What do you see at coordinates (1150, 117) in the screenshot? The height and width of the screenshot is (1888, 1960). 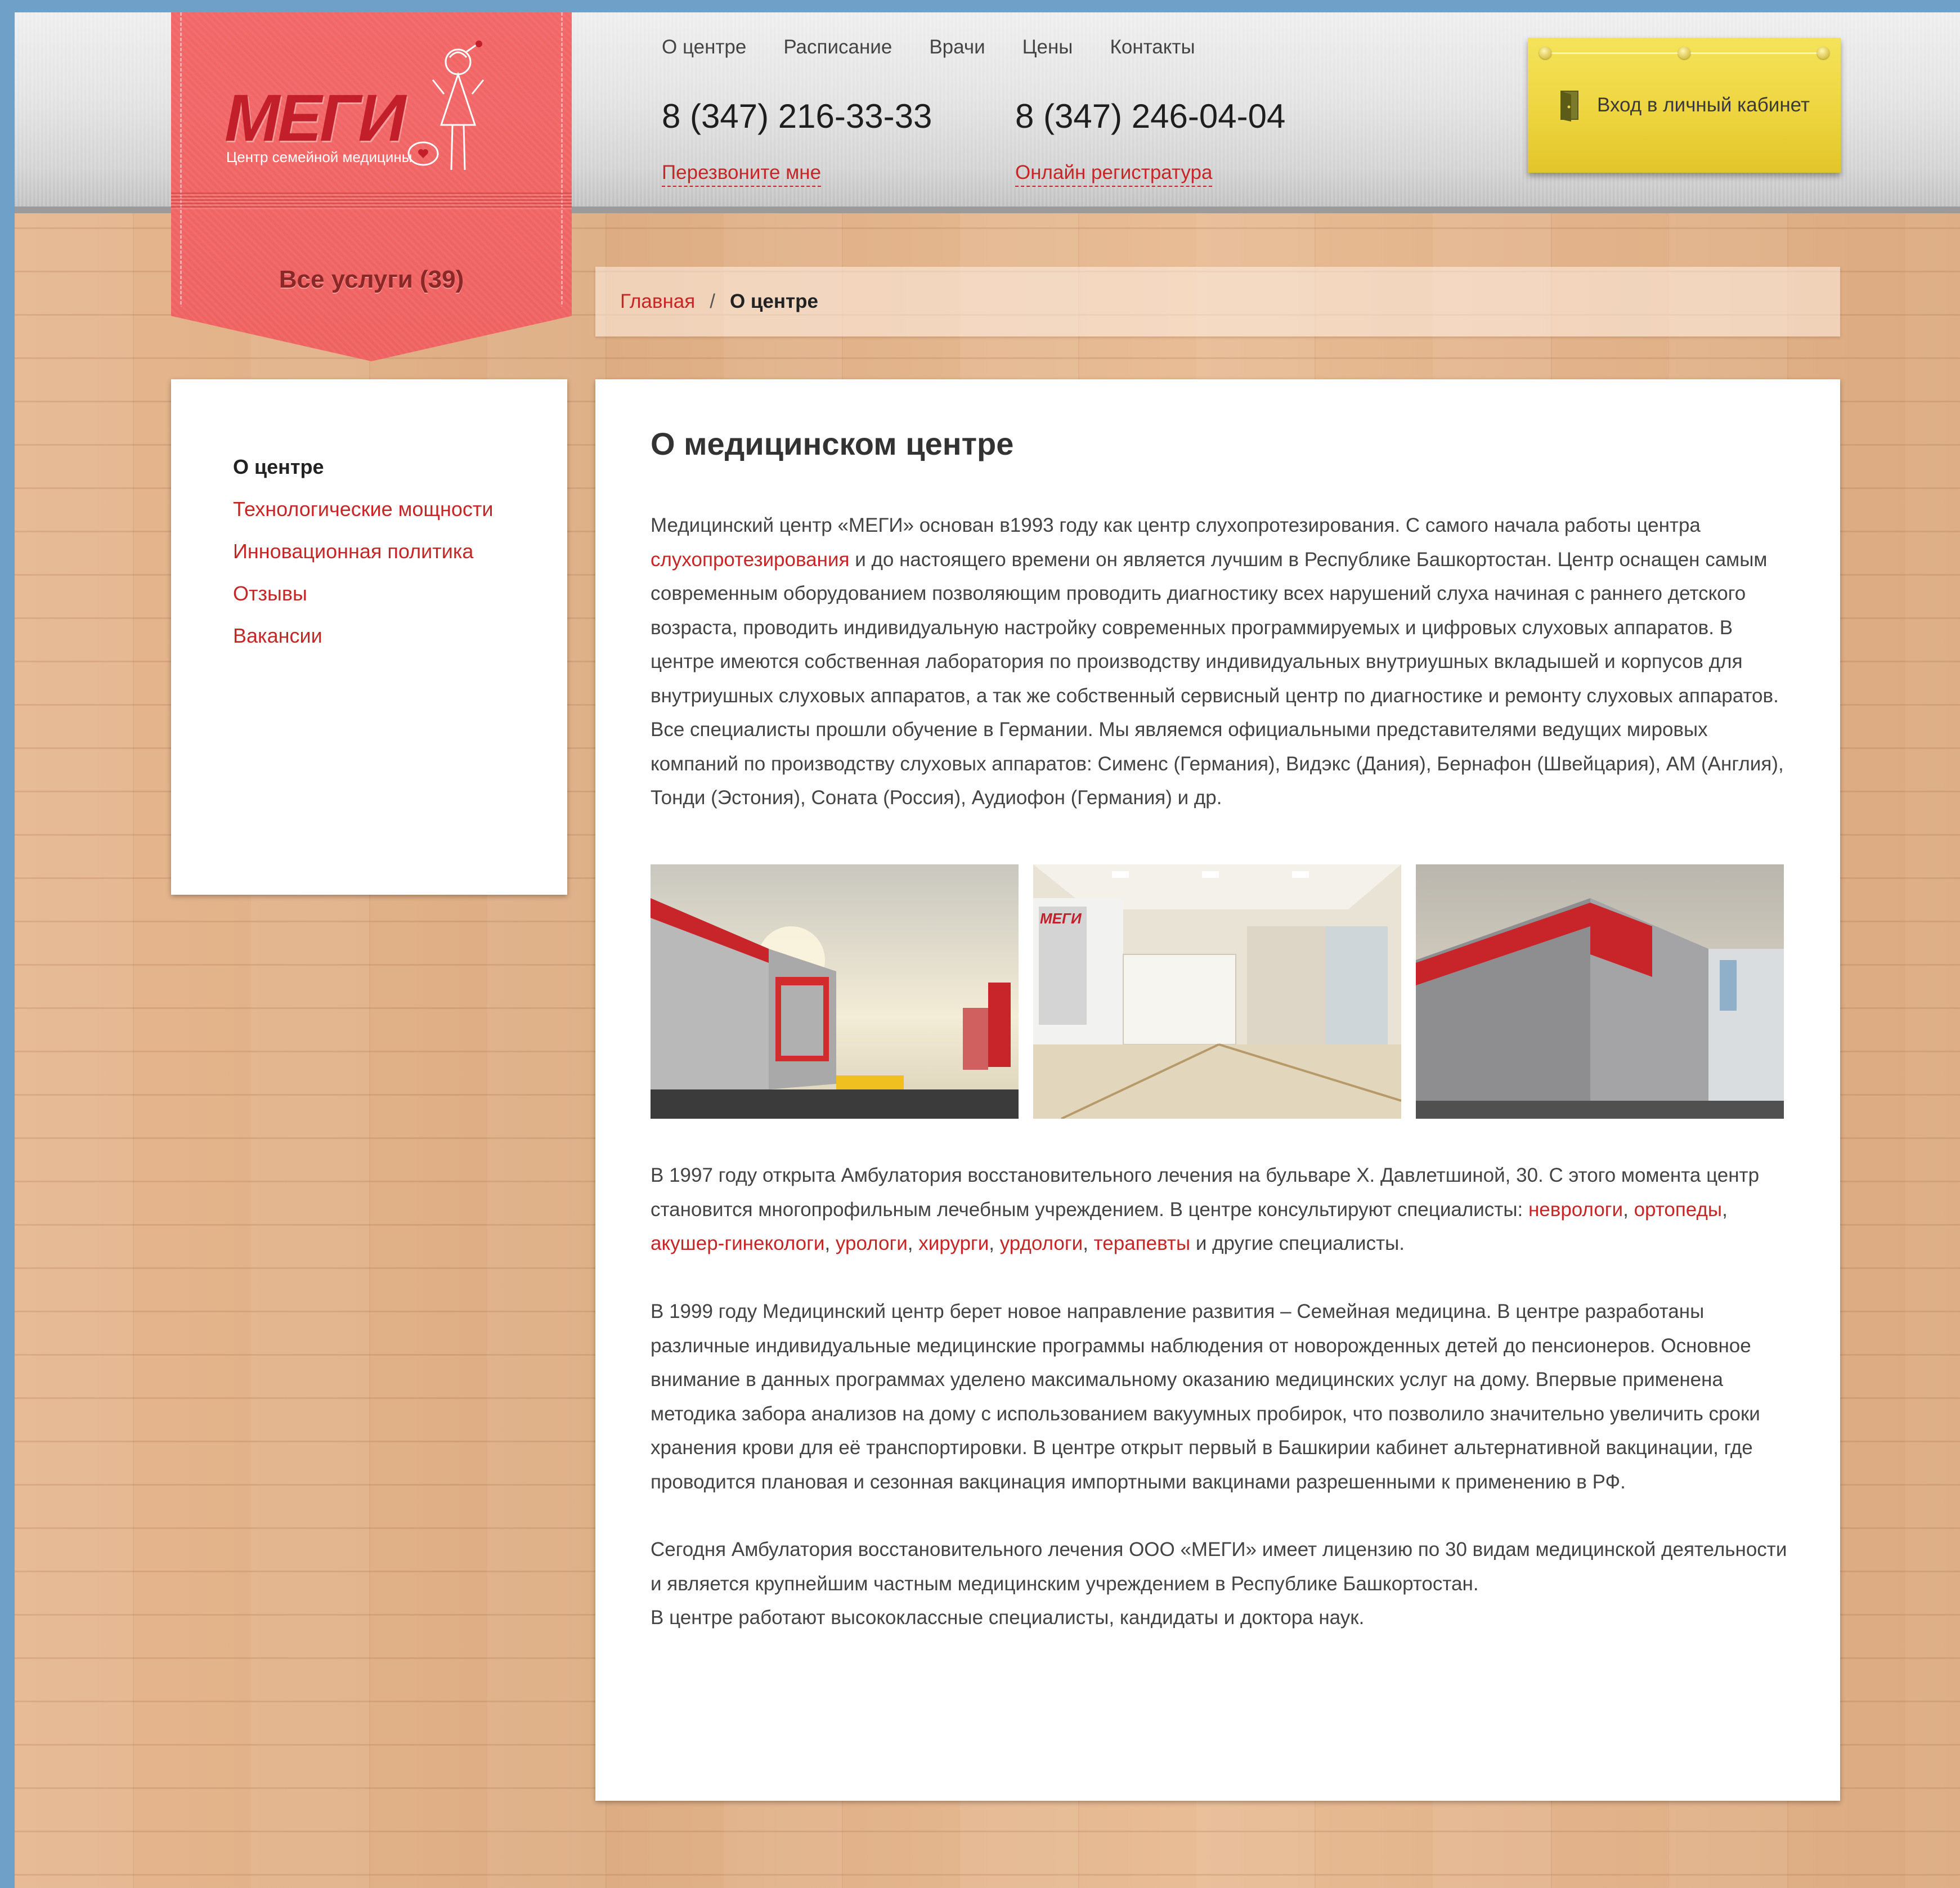 I see `phone-secondary: 8 (347) 246-04-04` at bounding box center [1150, 117].